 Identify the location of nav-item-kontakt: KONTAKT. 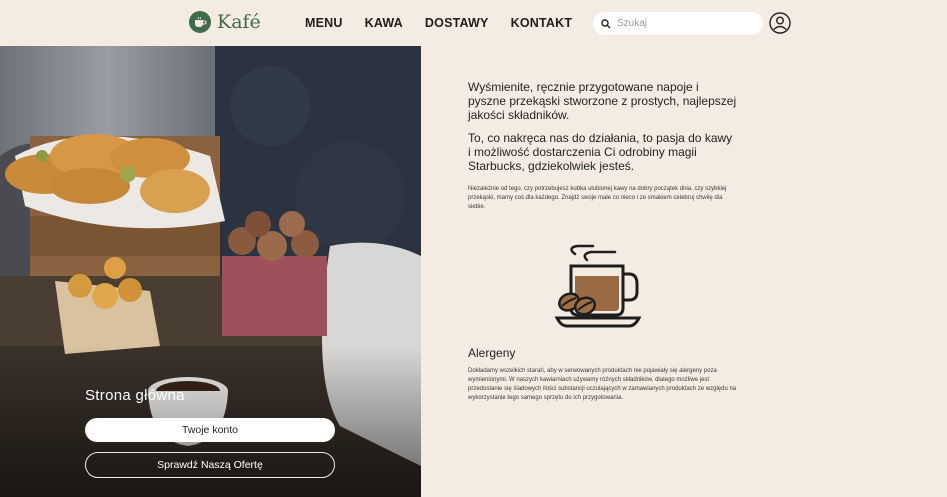
(542, 23).